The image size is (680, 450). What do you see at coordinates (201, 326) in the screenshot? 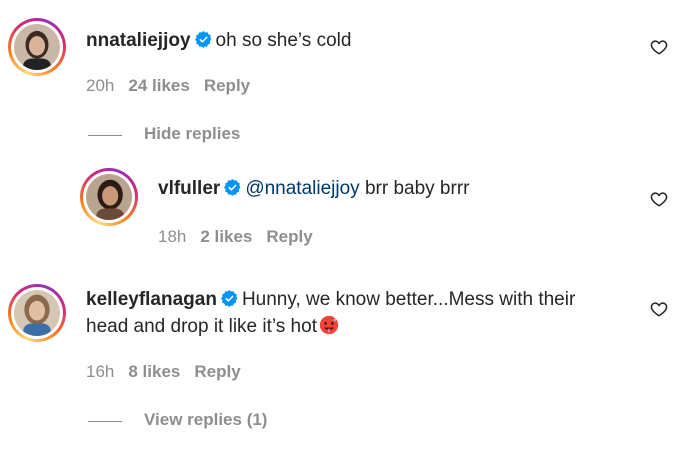
I see `comment-text-continued: head and drop it like it’s hot` at bounding box center [201, 326].